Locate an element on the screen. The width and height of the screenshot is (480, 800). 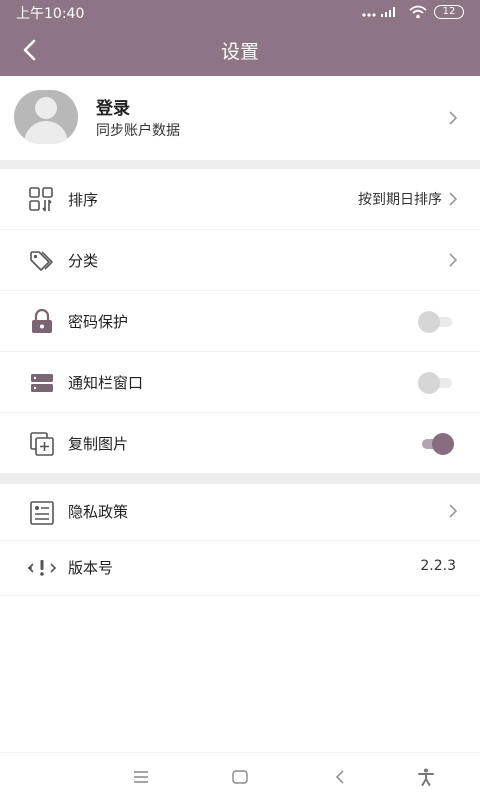
status-time: 上午10:40 is located at coordinates (50, 14).